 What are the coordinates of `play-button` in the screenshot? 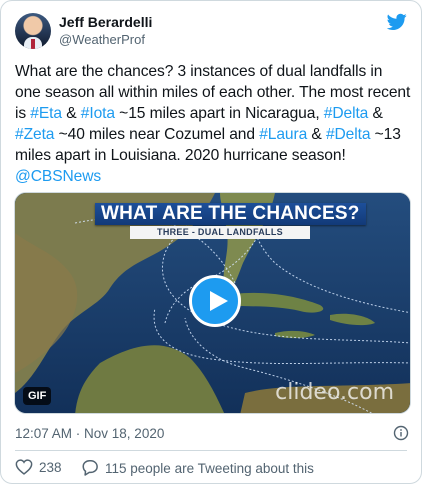 It's located at (215, 301).